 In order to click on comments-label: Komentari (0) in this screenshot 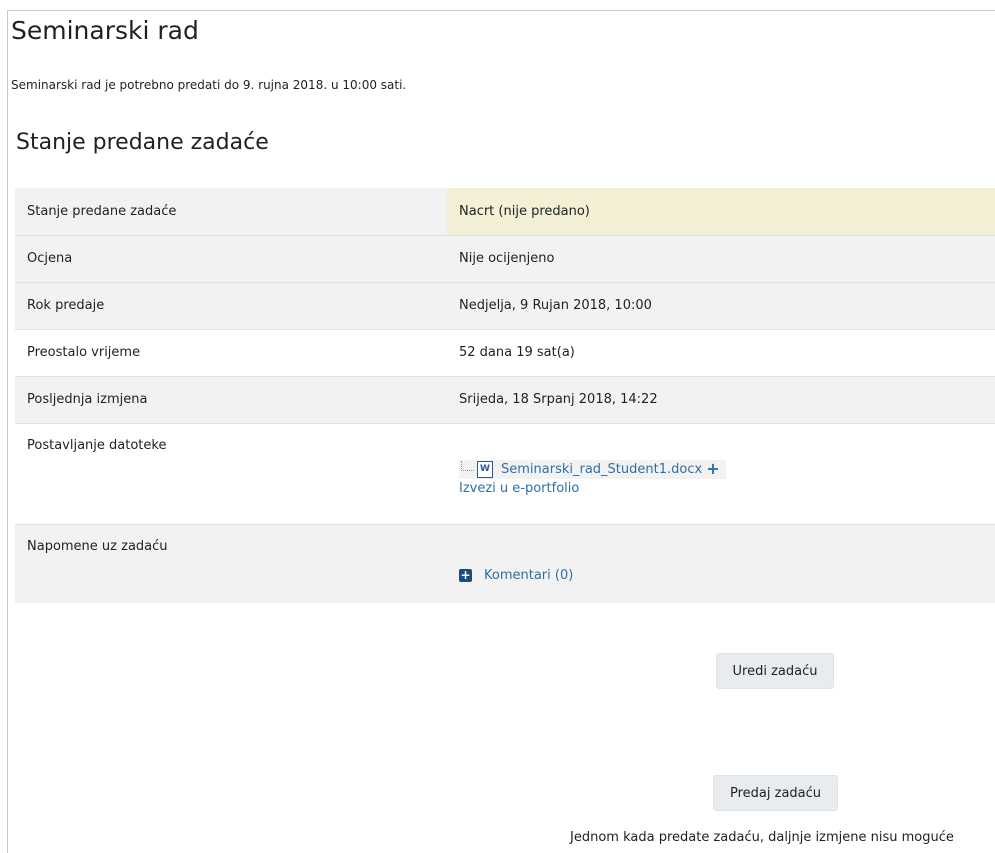, I will do `click(529, 576)`.